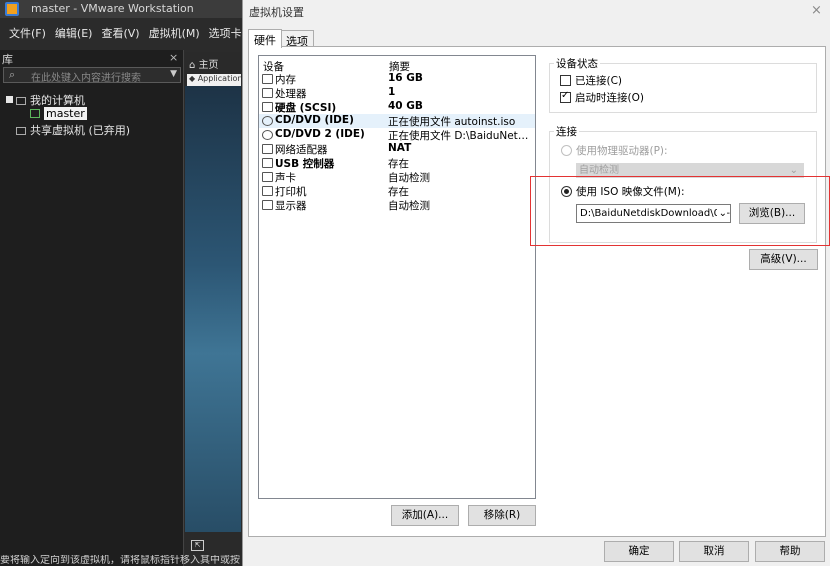 This screenshot has height=566, width=830. Describe the element at coordinates (267, 107) in the screenshot. I see `disk-icon` at that location.